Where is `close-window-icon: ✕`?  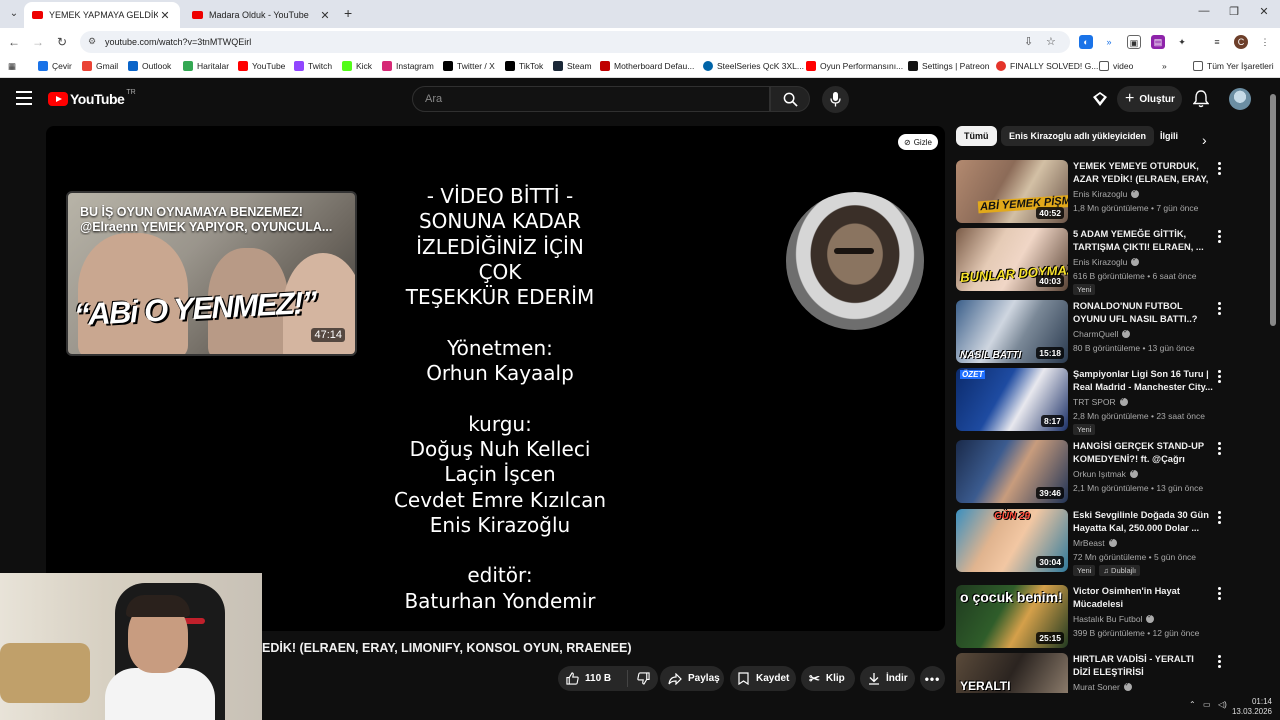
close-window-icon: ✕ is located at coordinates (1264, 11).